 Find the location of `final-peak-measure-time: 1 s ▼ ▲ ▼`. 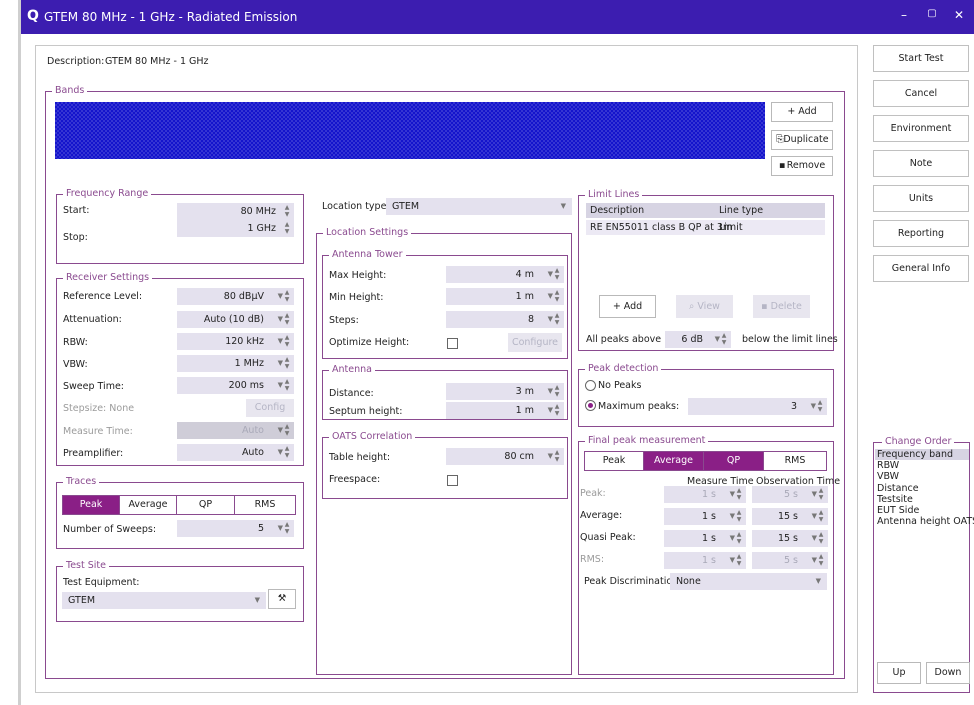

final-peak-measure-time: 1 s ▼ ▲ ▼ is located at coordinates (705, 494).